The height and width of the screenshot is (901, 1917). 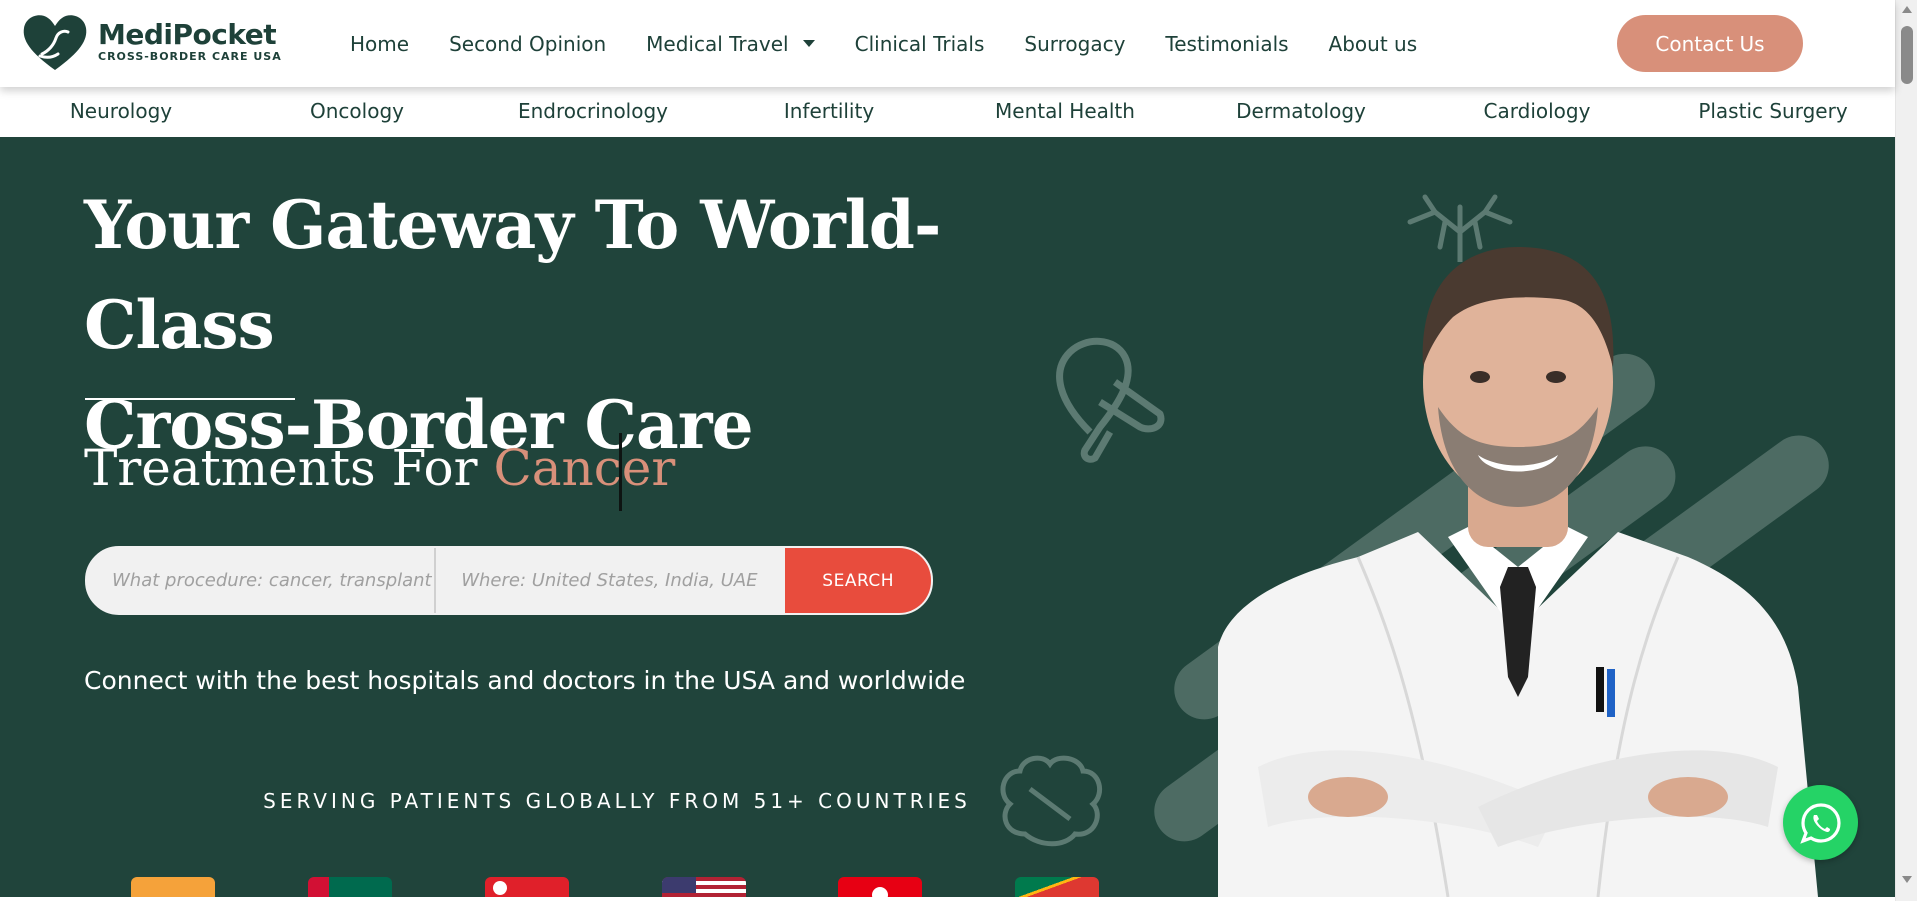 I want to click on search-button: SEARCH, so click(x=858, y=580).